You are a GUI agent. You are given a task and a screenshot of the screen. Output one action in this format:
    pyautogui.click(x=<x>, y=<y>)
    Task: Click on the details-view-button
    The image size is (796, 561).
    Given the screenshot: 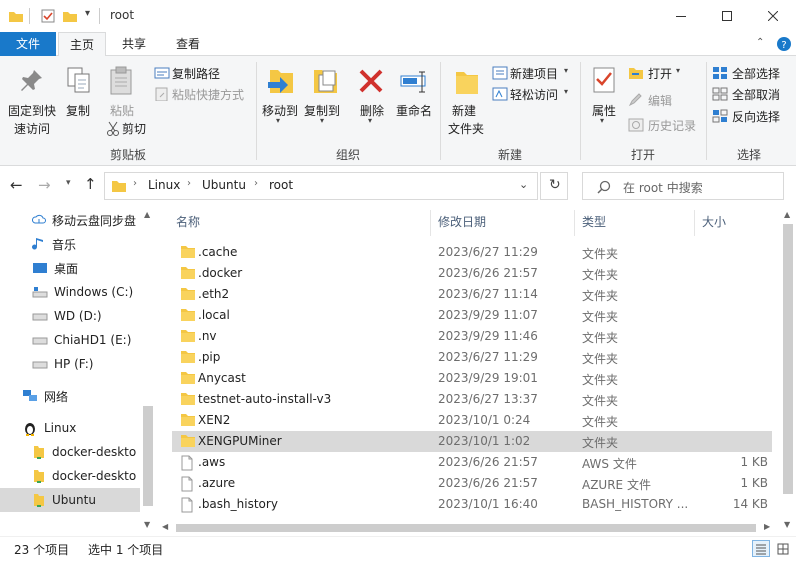 What is the action you would take?
    pyautogui.click(x=761, y=548)
    